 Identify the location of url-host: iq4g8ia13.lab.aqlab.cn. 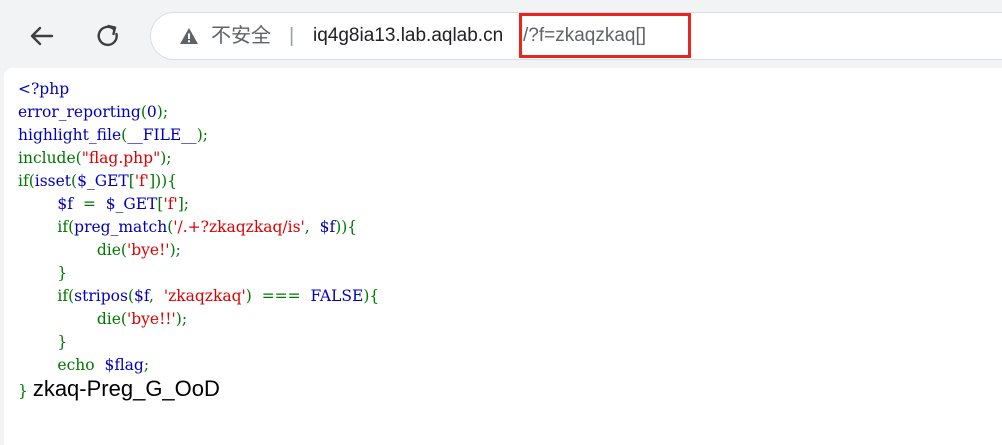
(408, 36).